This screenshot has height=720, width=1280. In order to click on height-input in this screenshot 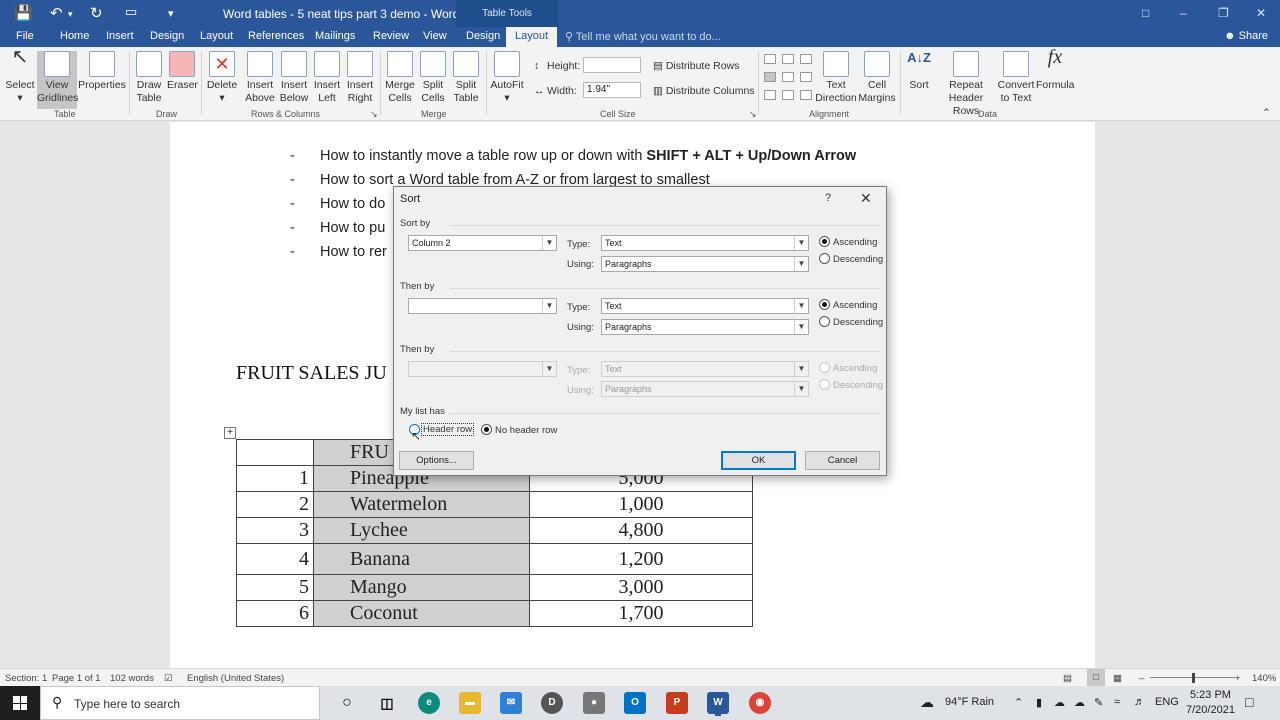, I will do `click(612, 65)`.